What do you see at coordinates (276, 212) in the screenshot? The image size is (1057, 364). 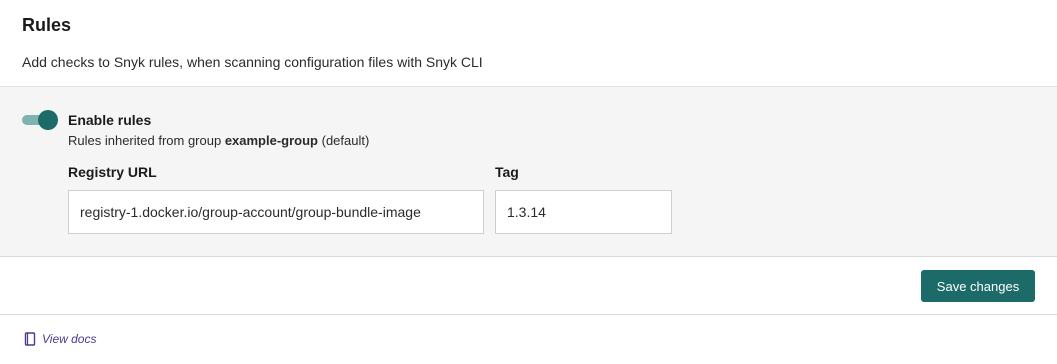 I see `registry-url-input` at bounding box center [276, 212].